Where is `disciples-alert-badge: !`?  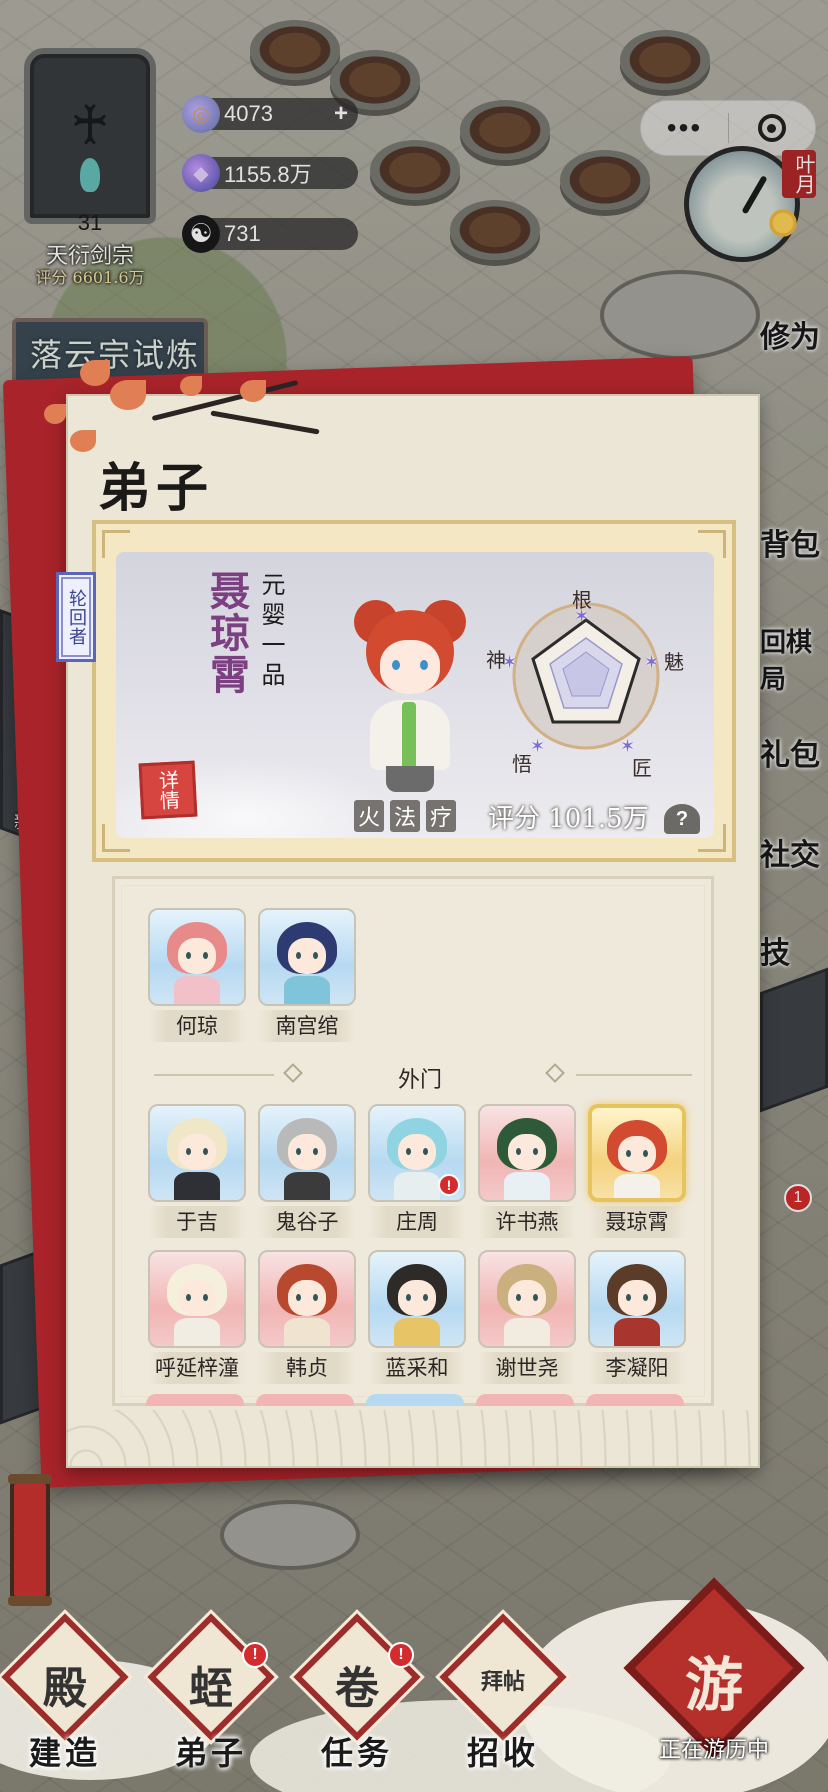
disciples-alert-badge: ! is located at coordinates (255, 1655).